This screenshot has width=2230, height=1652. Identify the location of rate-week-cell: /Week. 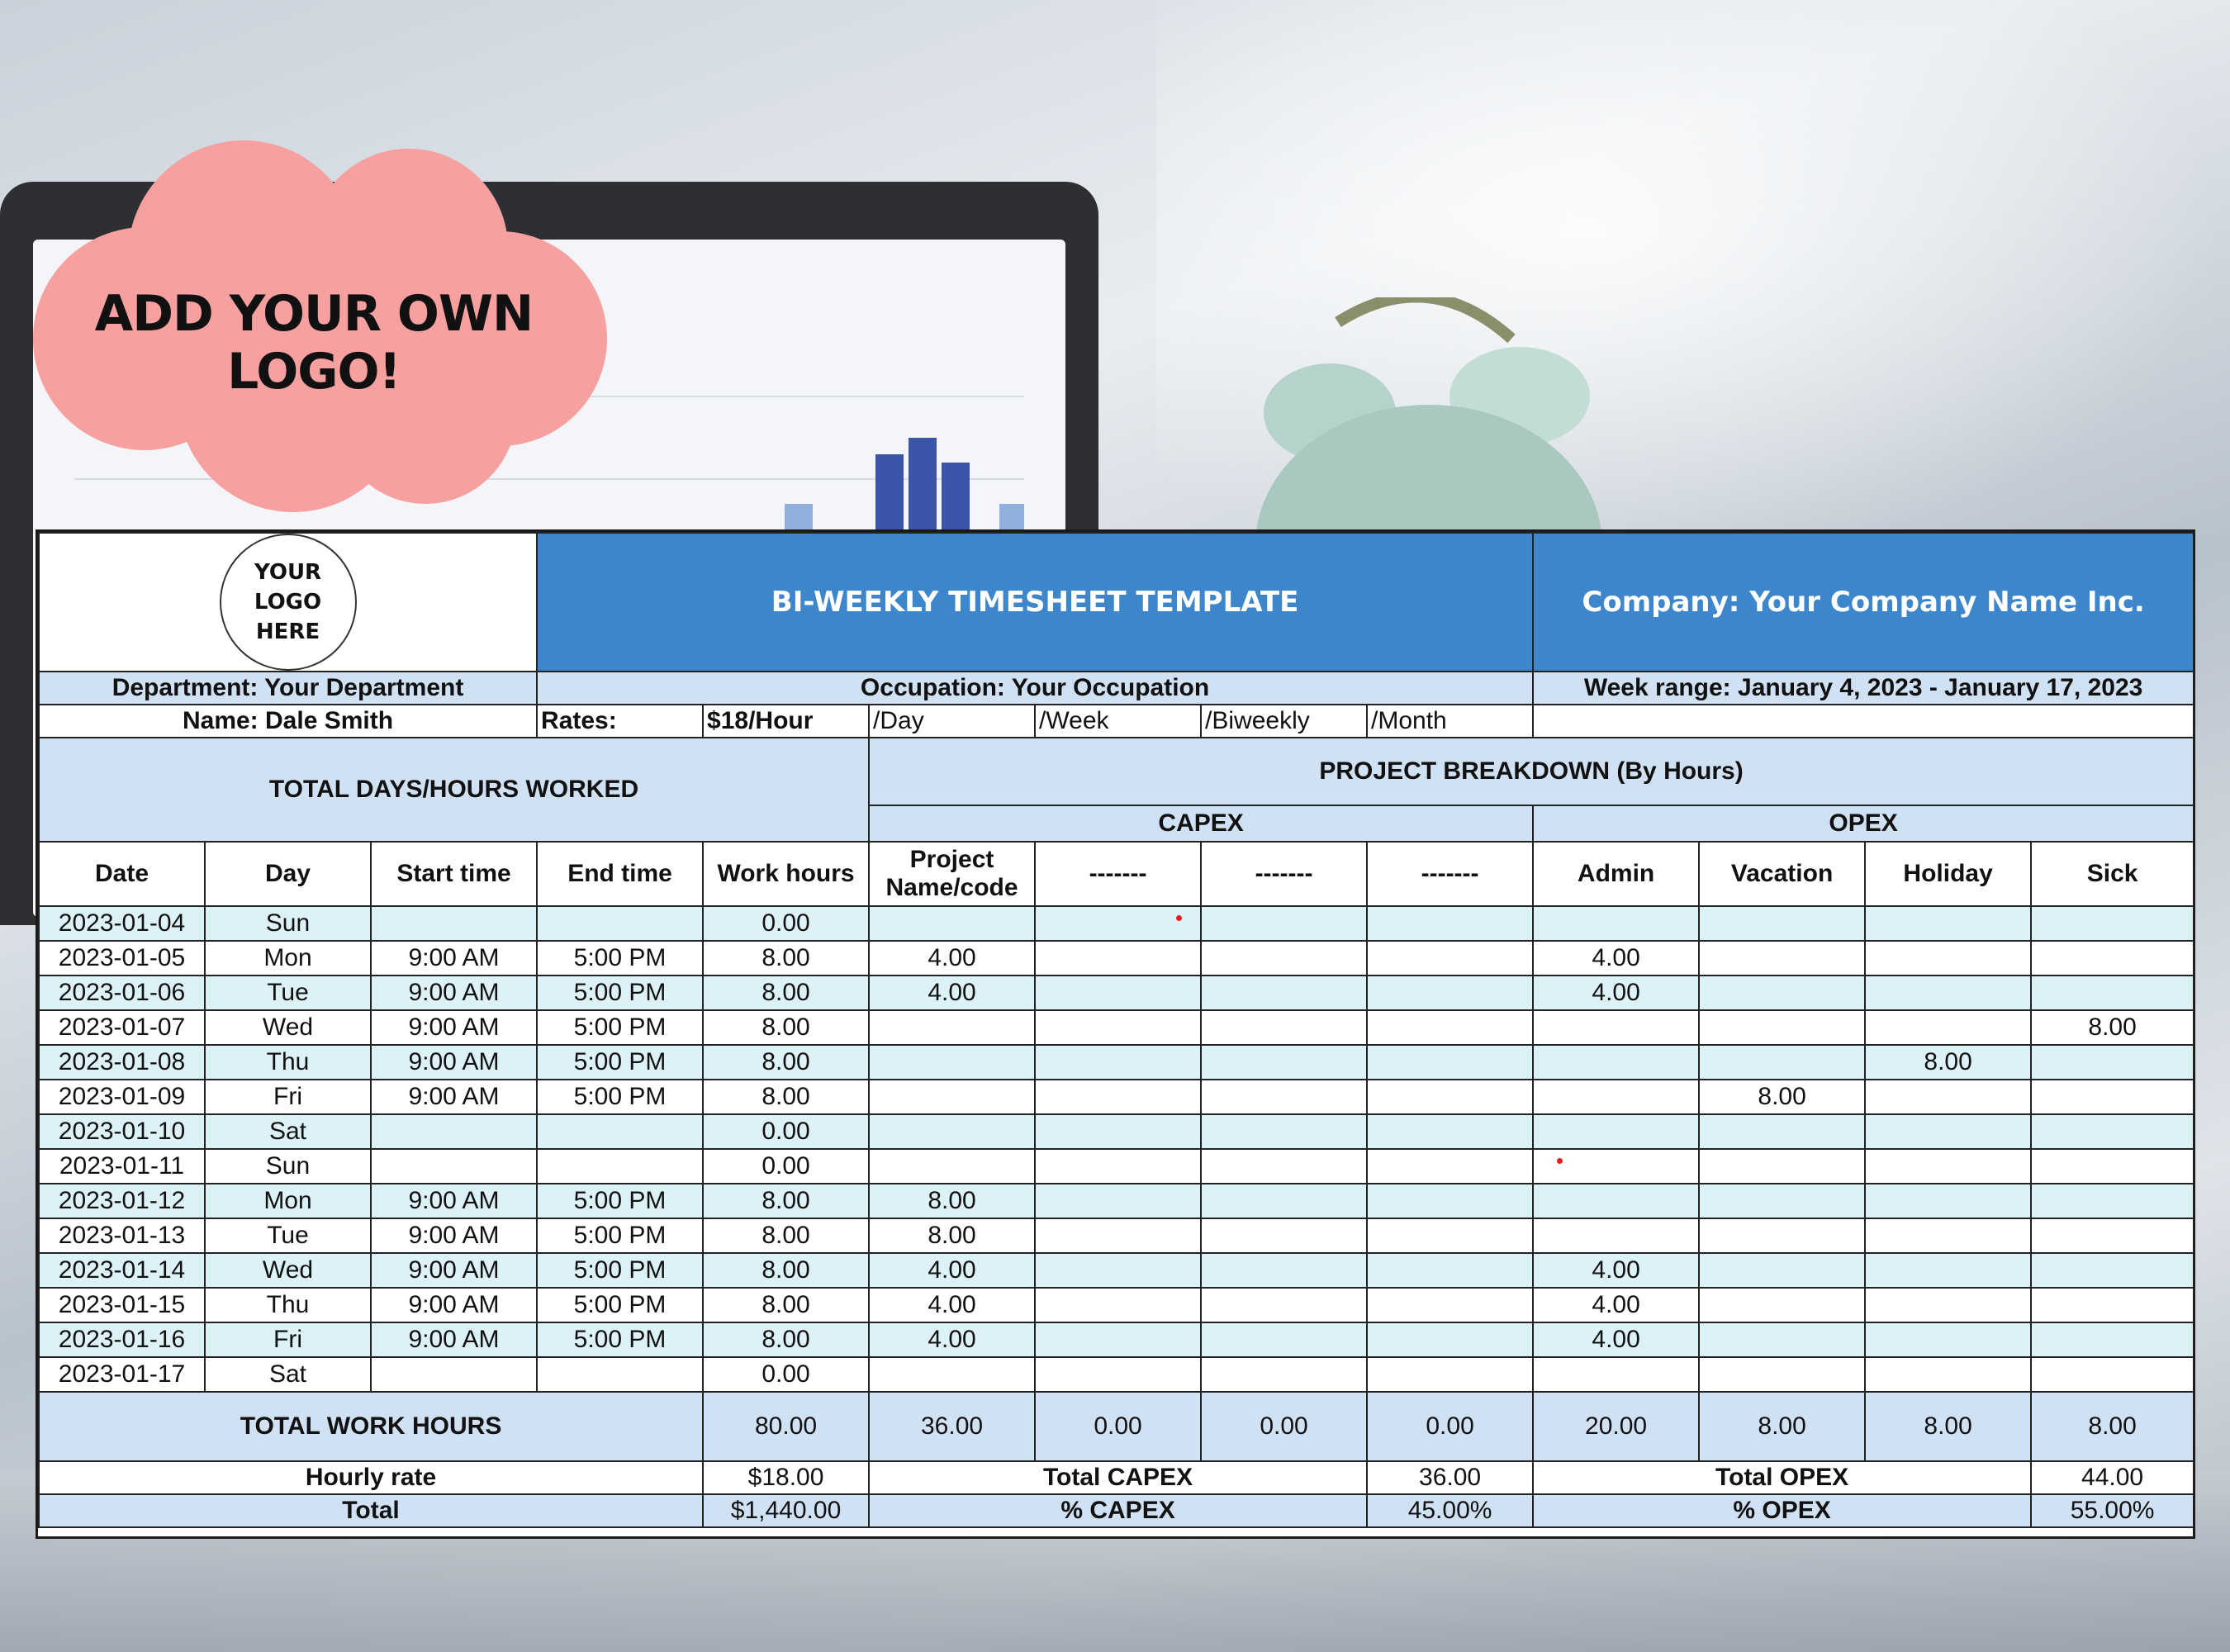
(1118, 721).